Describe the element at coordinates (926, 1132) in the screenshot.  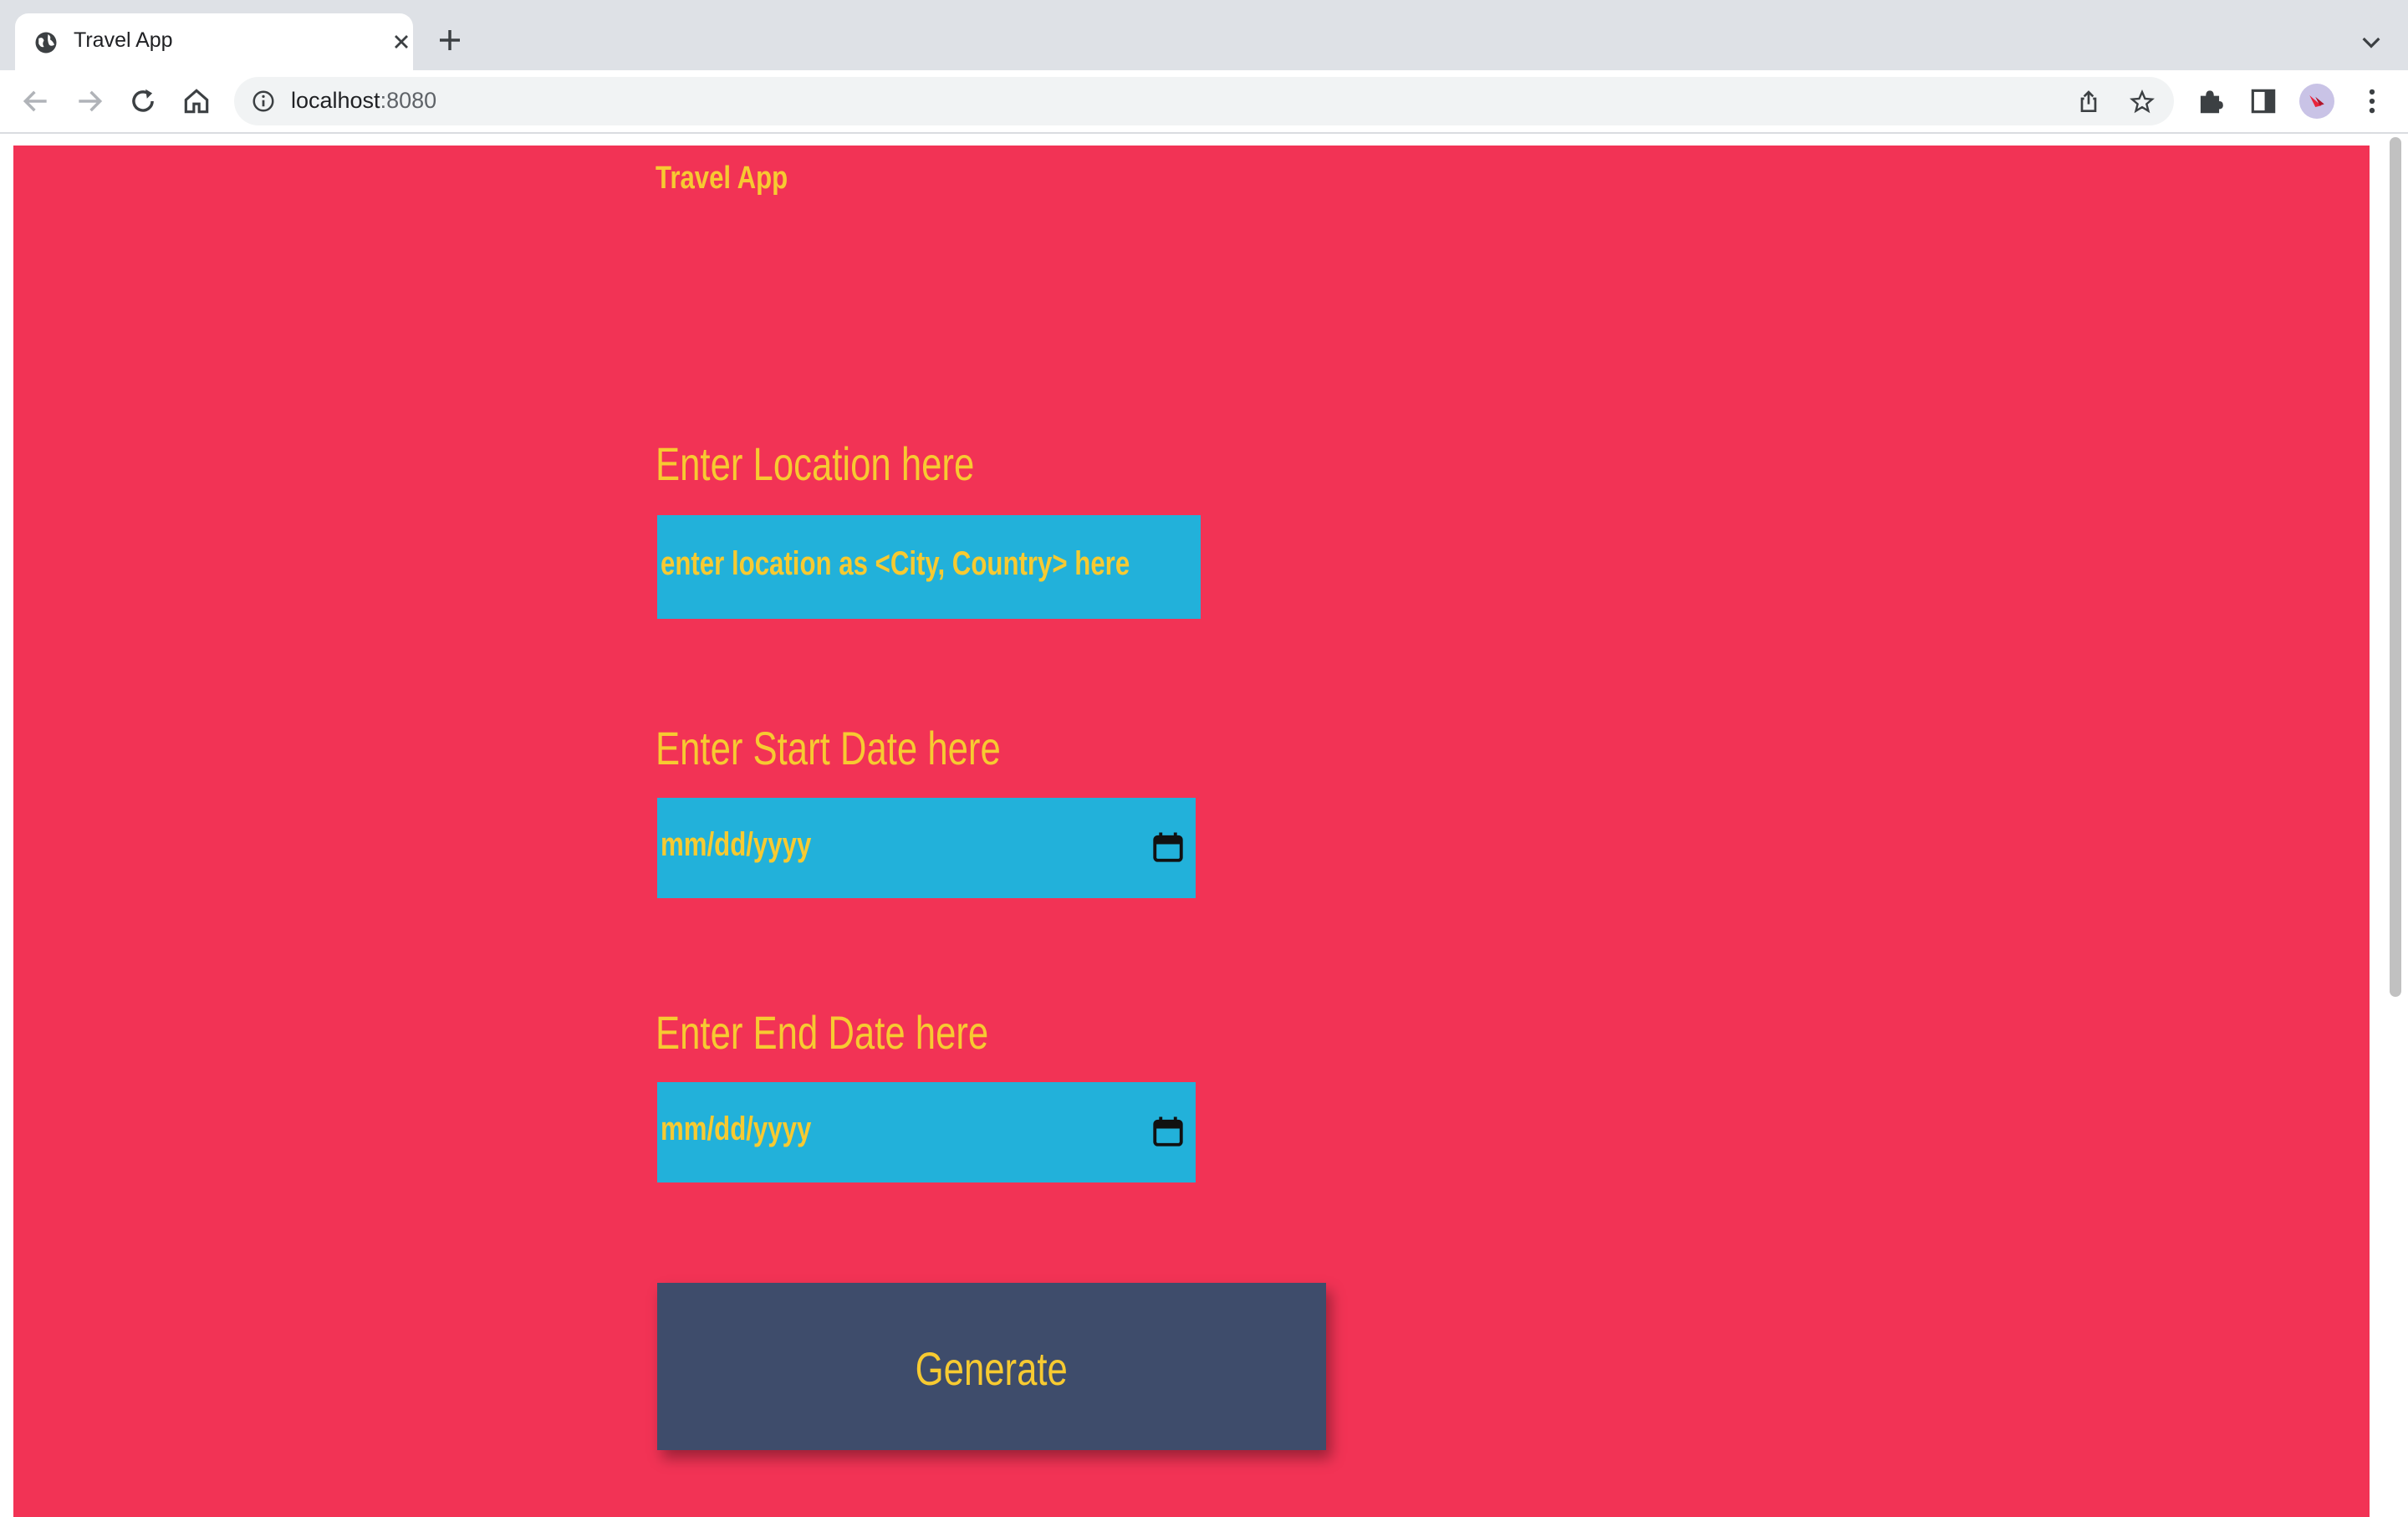
I see `end-date-input: mm/dd/yyyy` at that location.